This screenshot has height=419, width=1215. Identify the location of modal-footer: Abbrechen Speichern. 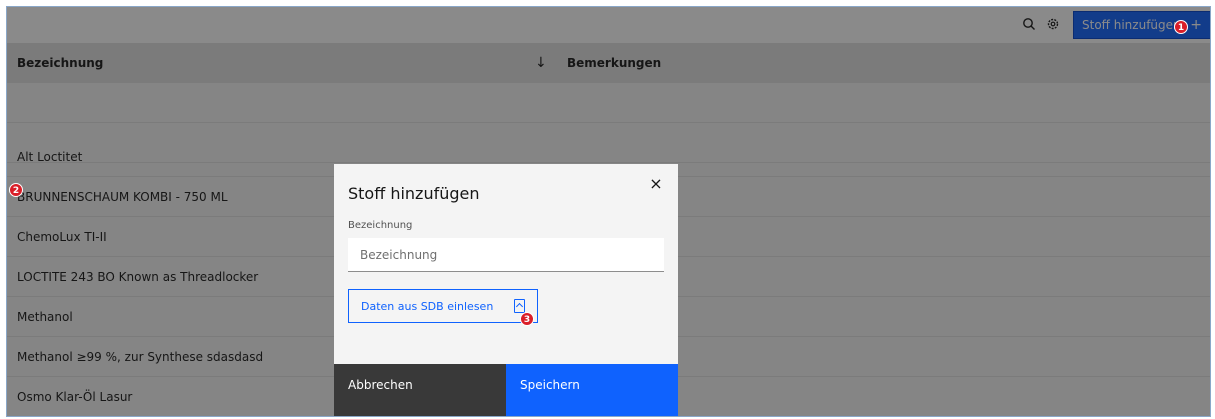
(506, 390).